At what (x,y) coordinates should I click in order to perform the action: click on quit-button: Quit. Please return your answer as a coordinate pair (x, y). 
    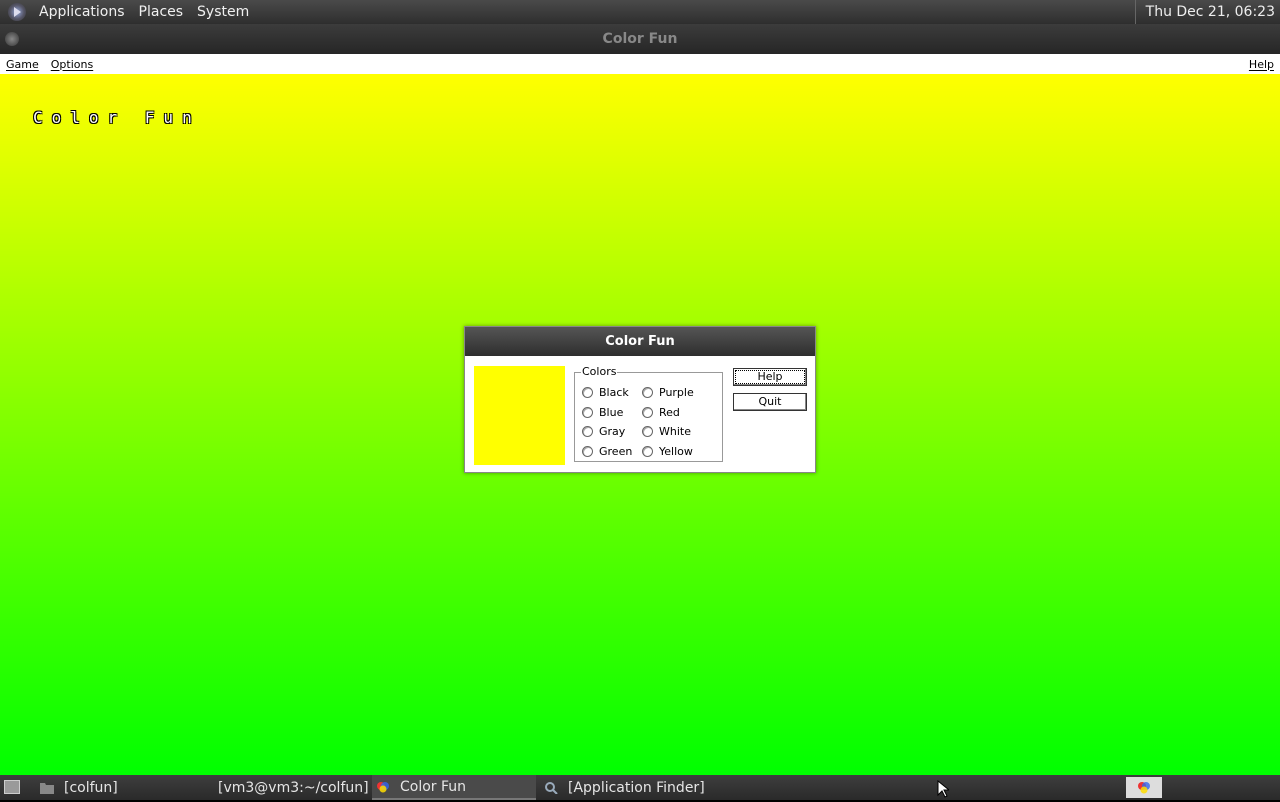
    Looking at the image, I should click on (770, 402).